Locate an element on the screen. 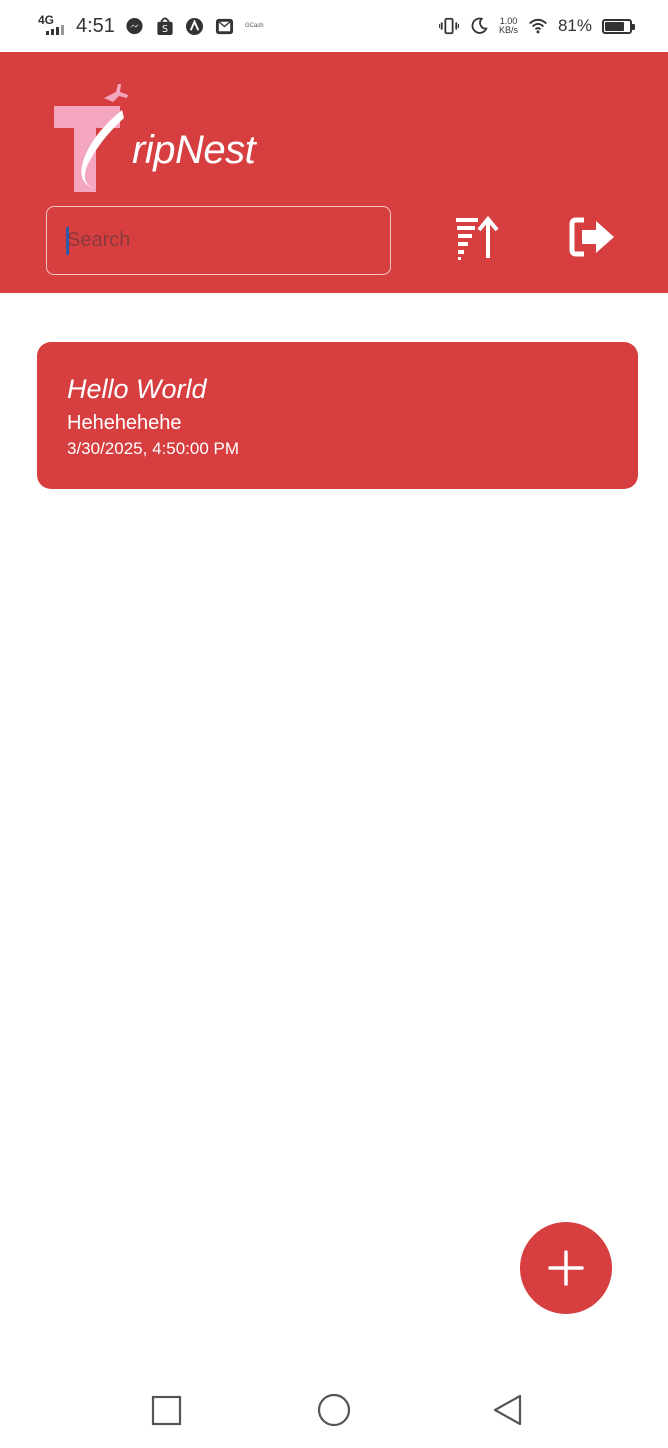 The width and height of the screenshot is (668, 1448). note-body: Hehehehehe is located at coordinates (124, 423).